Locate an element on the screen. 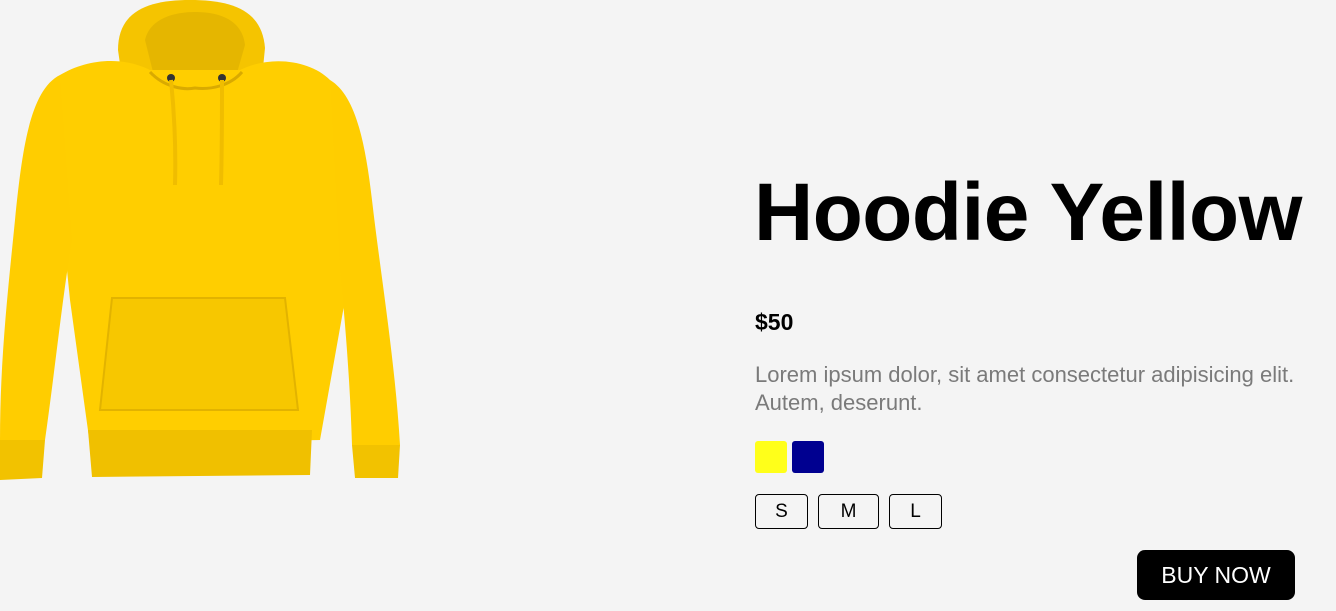  buy-now-button: BUY NOW is located at coordinates (1216, 575).